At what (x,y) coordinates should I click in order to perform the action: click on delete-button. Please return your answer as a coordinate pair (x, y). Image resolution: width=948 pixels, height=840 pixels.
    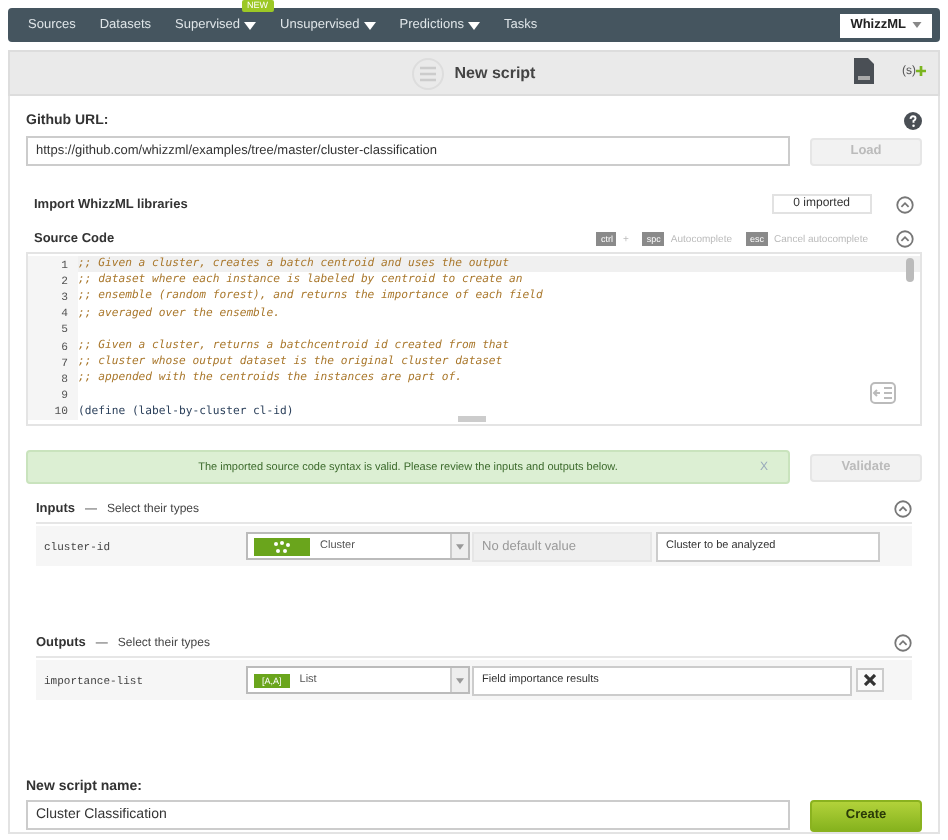
    Looking at the image, I should click on (870, 680).